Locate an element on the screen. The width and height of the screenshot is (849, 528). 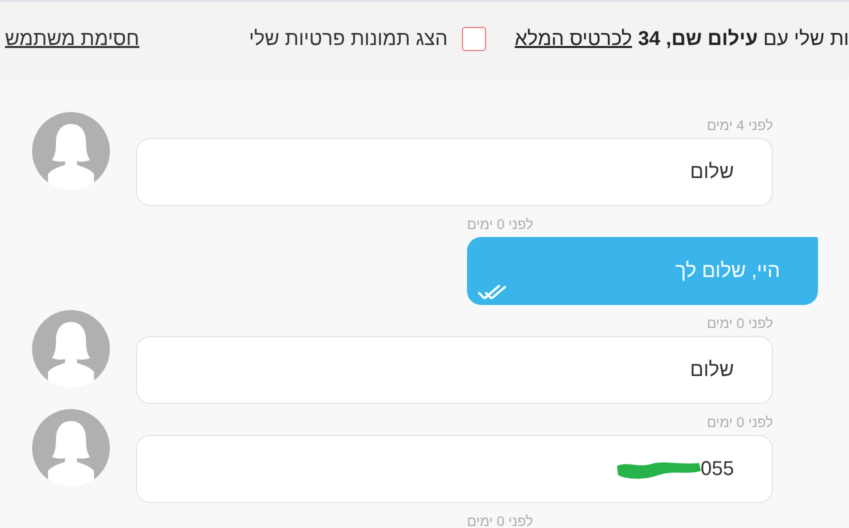
sent-message-bubble: היי, שלום לך is located at coordinates (642, 271).